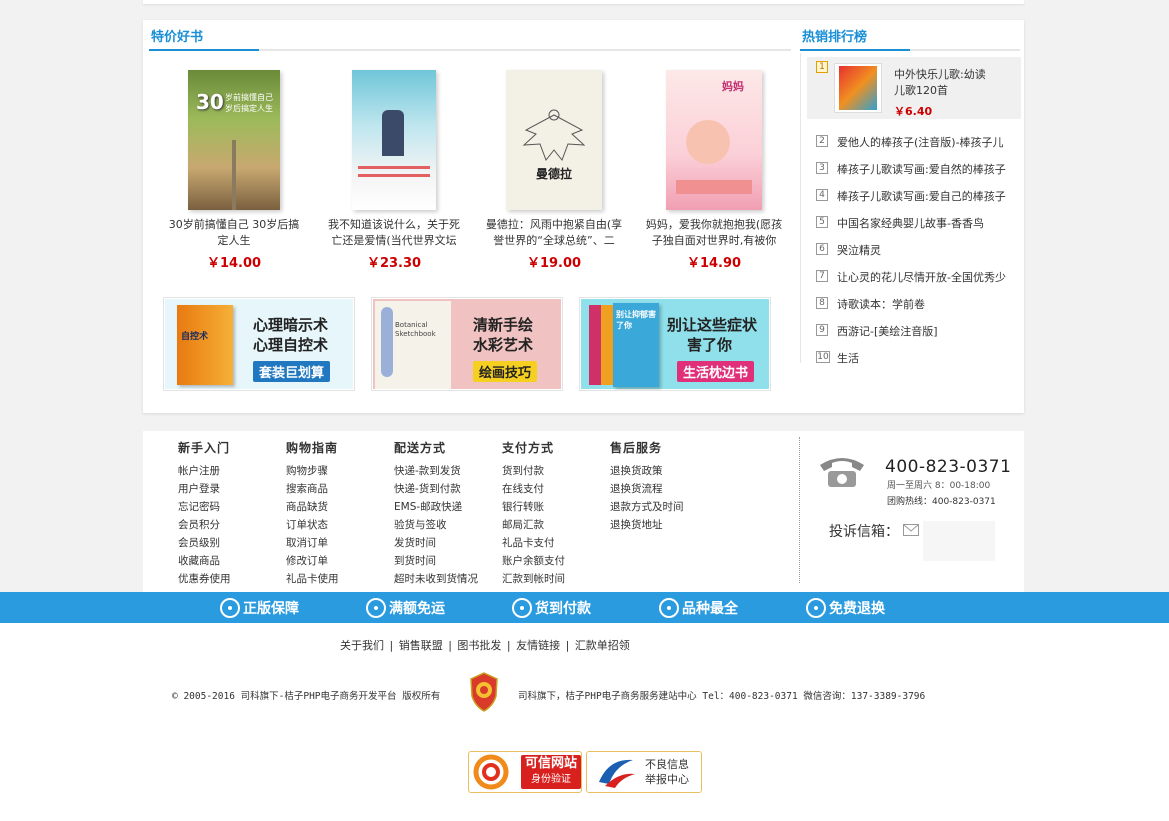 The height and width of the screenshot is (821, 1169). I want to click on footer-link: 快递-款到发货, so click(436, 471).